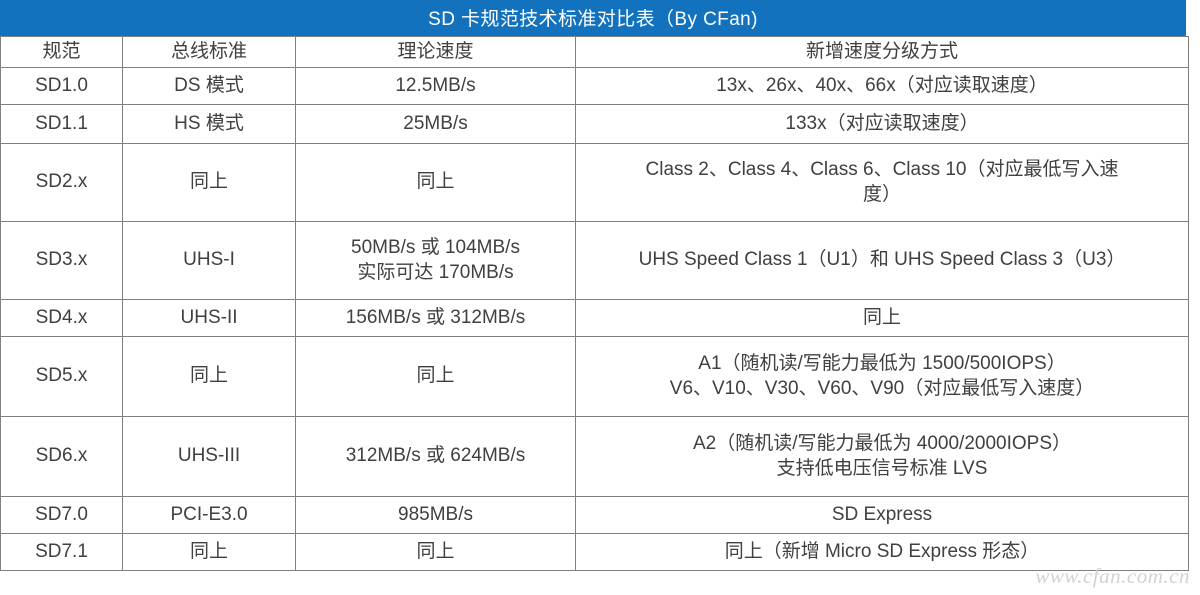 This screenshot has width=1200, height=595. I want to click on cell-bus: DS 模式, so click(209, 85).